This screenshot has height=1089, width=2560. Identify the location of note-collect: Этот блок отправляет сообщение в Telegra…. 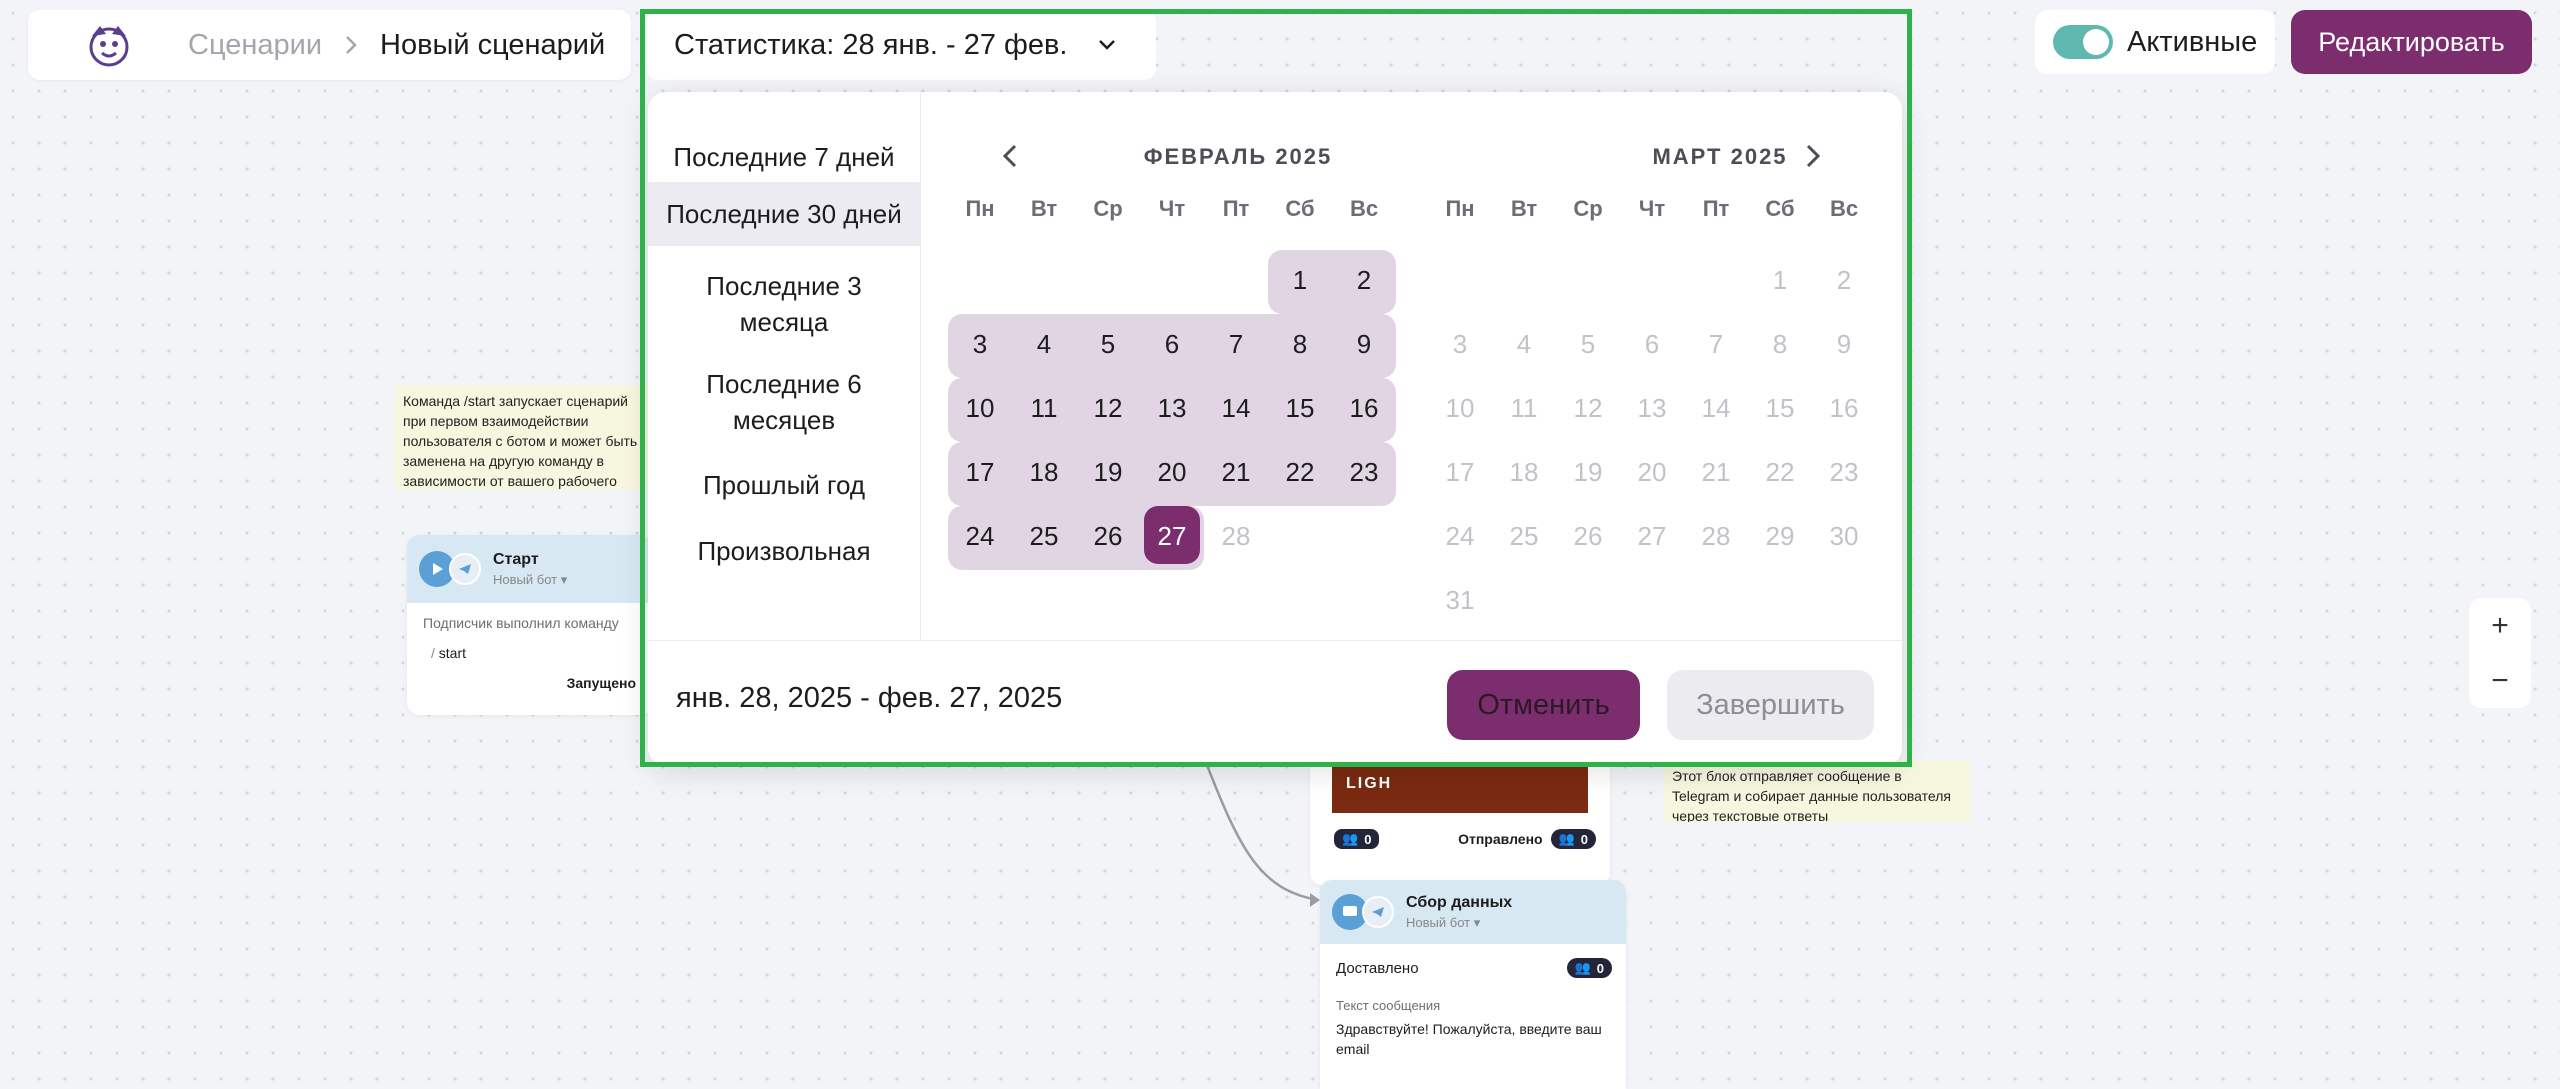
(1817, 791).